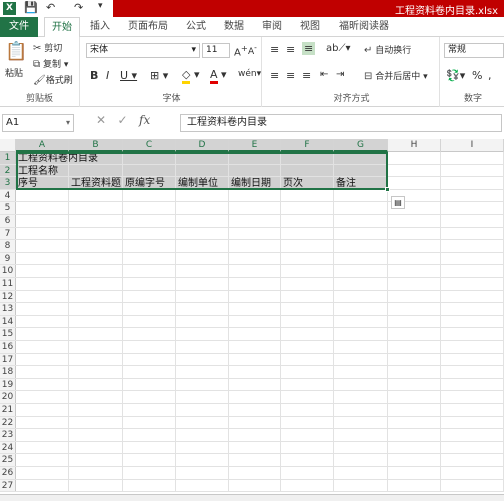 The width and height of the screenshot is (504, 501). I want to click on row-header-21: 21, so click(8, 410).